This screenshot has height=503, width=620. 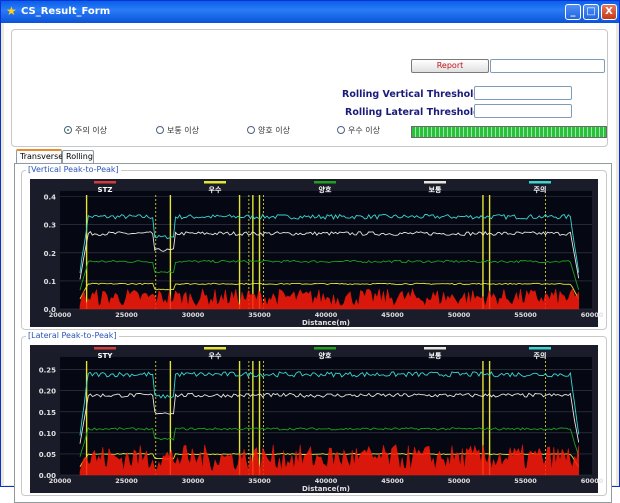 I want to click on minimize-button: _, so click(x=573, y=12).